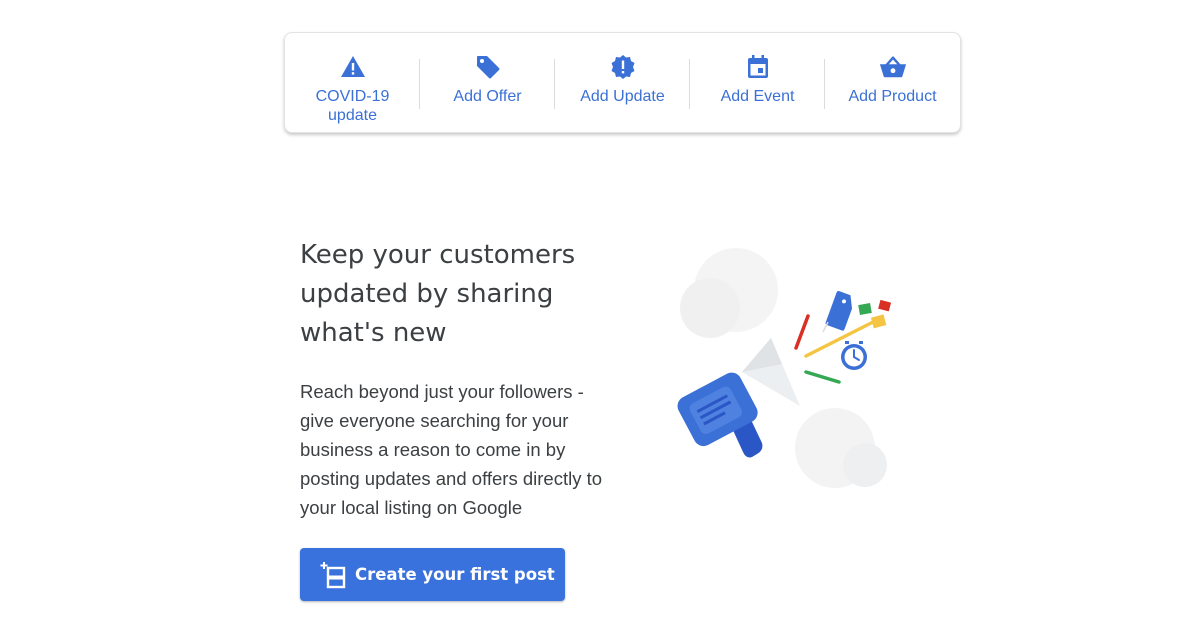  What do you see at coordinates (352, 82) in the screenshot?
I see `toolbar-item-covid-update: COVID-19 update` at bounding box center [352, 82].